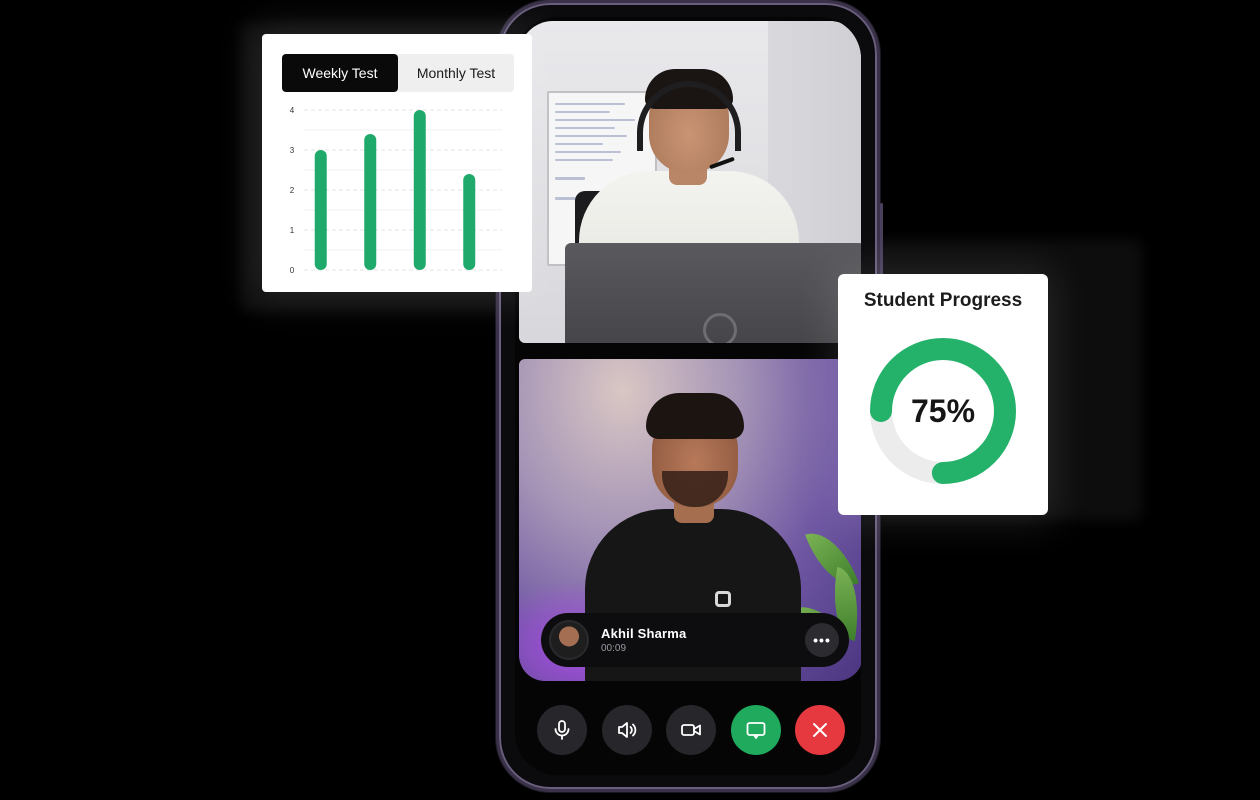  What do you see at coordinates (292, 270) in the screenshot?
I see `y-tick-label: 0` at bounding box center [292, 270].